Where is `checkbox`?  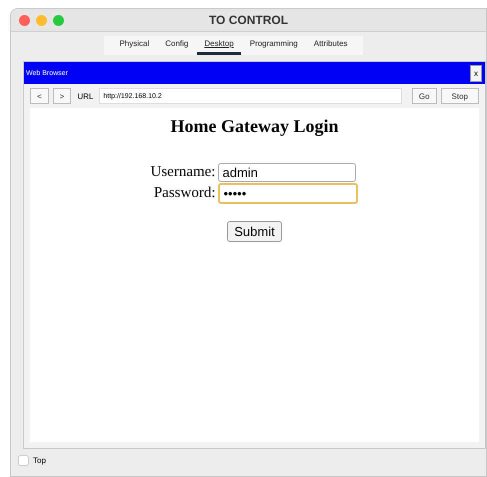
checkbox is located at coordinates (23, 460).